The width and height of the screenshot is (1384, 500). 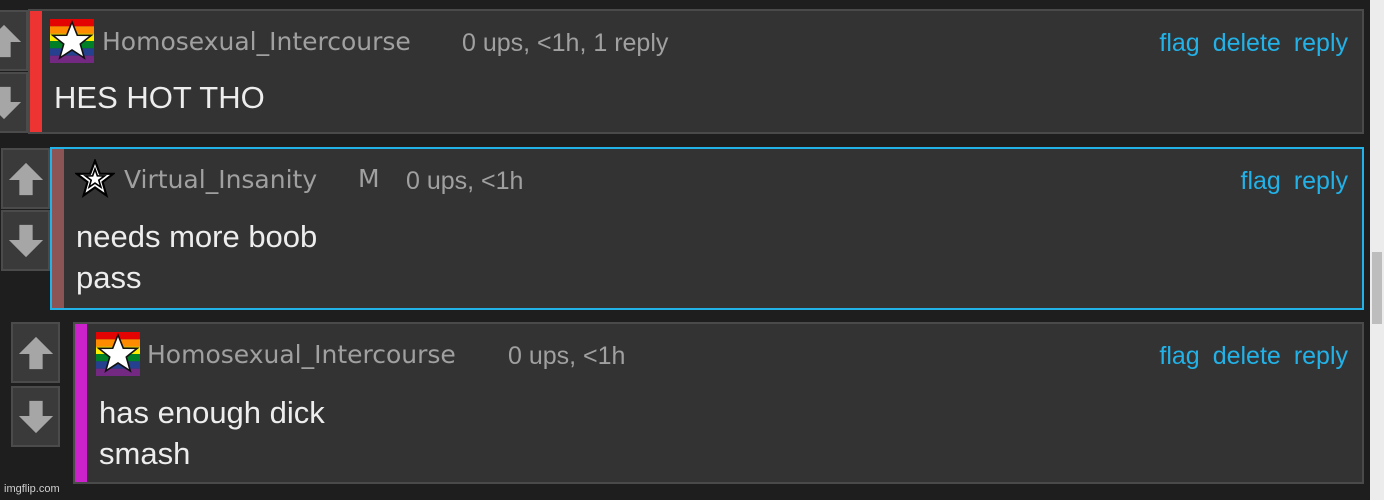 I want to click on comment-line: smash, so click(x=145, y=453).